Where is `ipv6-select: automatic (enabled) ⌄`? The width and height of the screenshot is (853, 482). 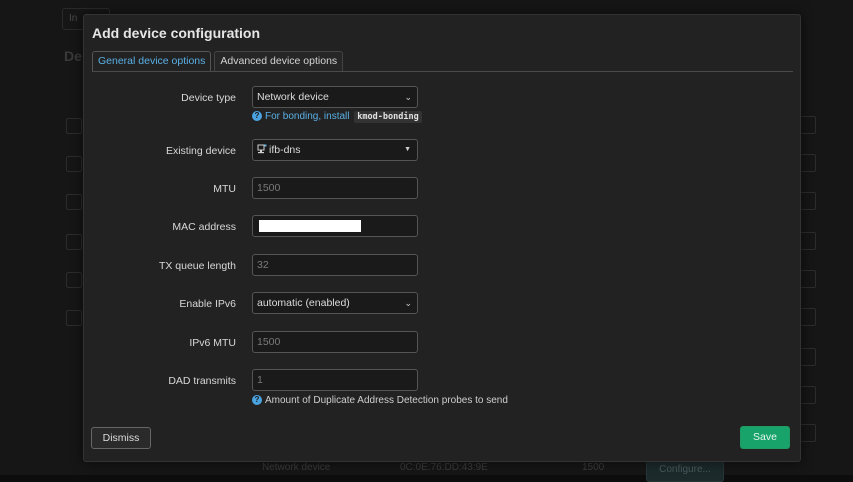 ipv6-select: automatic (enabled) ⌄ is located at coordinates (335, 303).